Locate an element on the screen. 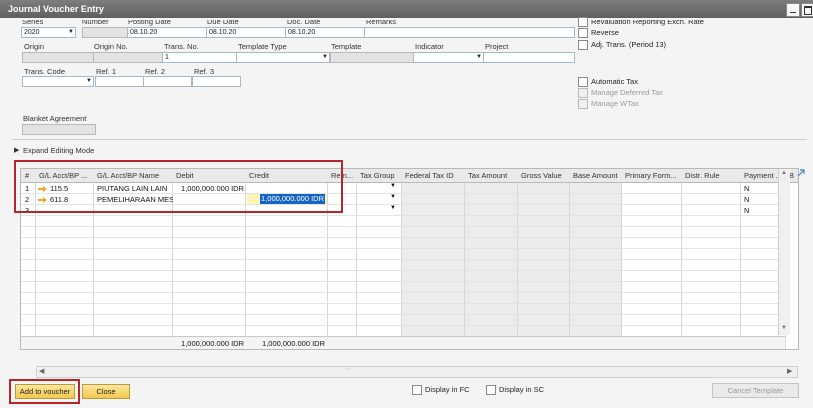 The height and width of the screenshot is (408, 813). vertical-scrollbar: ▲ ▼ is located at coordinates (784, 252).